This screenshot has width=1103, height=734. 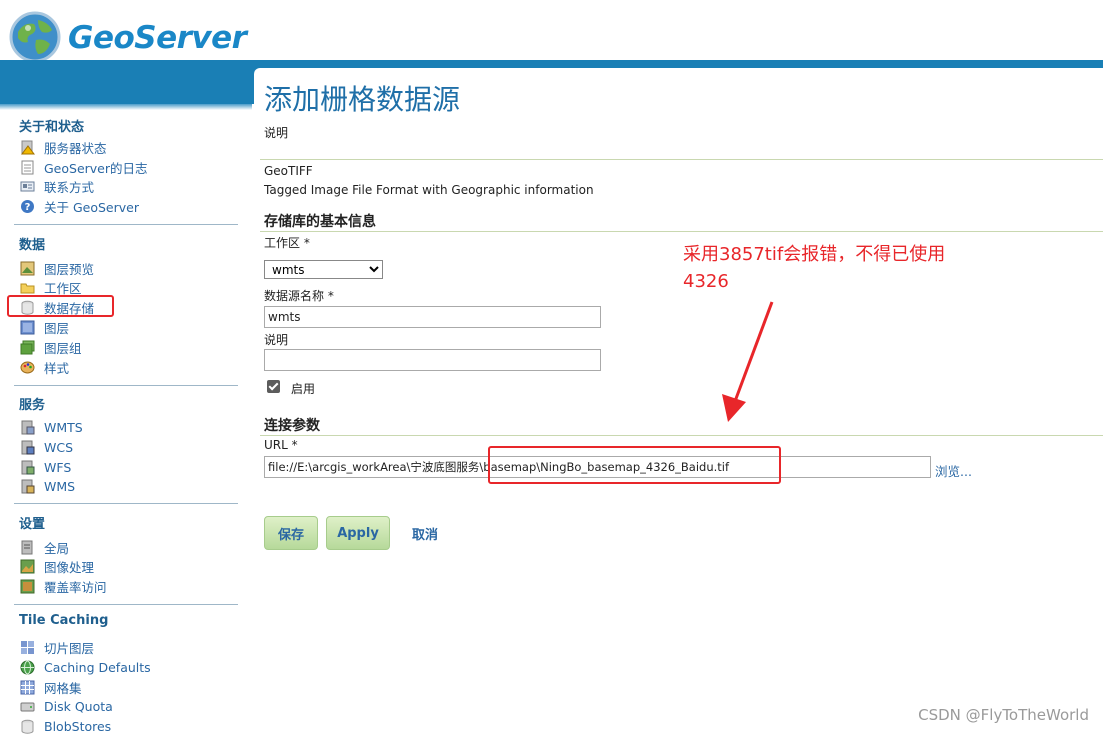 I want to click on enabled-label: 启用, so click(x=303, y=389).